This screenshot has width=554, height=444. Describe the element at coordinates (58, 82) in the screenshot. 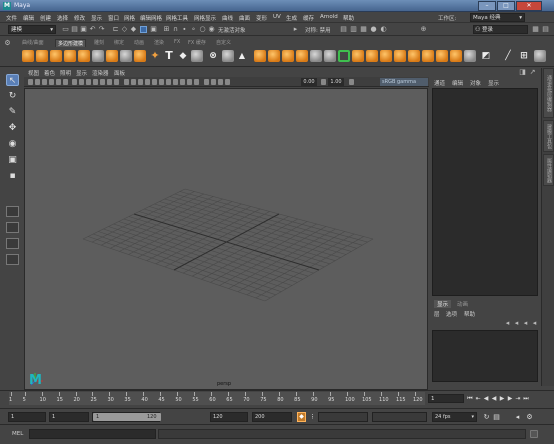

I see `2d-pan-icon` at that location.